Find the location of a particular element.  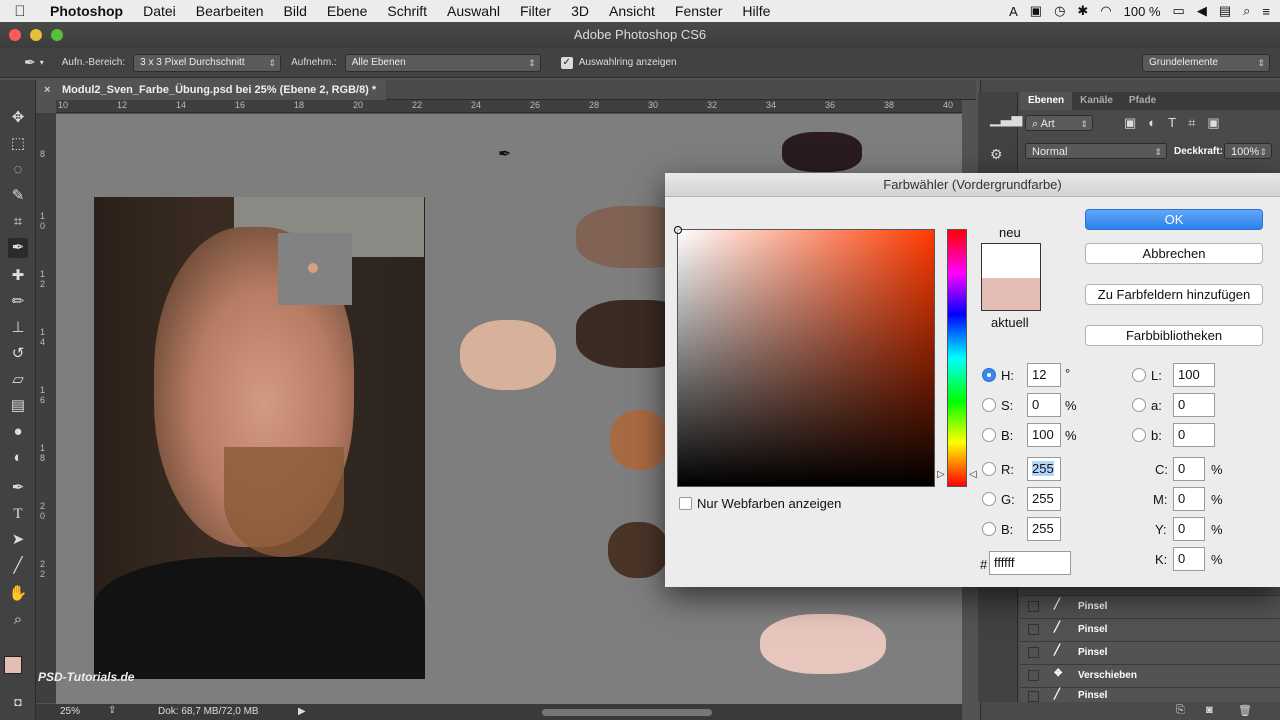

histogram-panel-icon: ▁▃▅ is located at coordinates (1006, 118).